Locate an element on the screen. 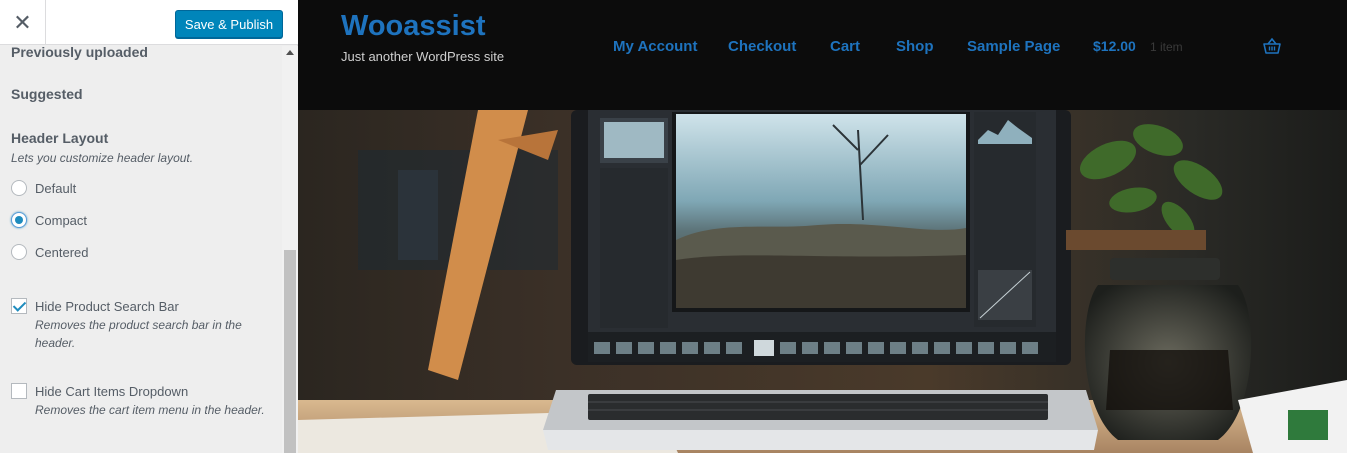 This screenshot has height=453, width=1347. radio-default: Default is located at coordinates (43, 188).